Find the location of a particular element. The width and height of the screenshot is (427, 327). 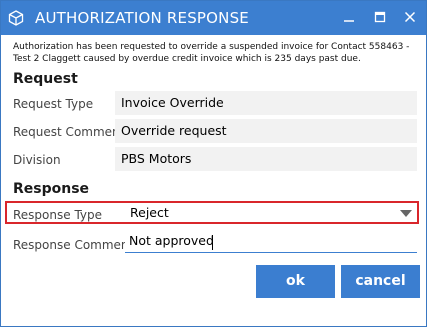

close-icon is located at coordinates (410, 17).